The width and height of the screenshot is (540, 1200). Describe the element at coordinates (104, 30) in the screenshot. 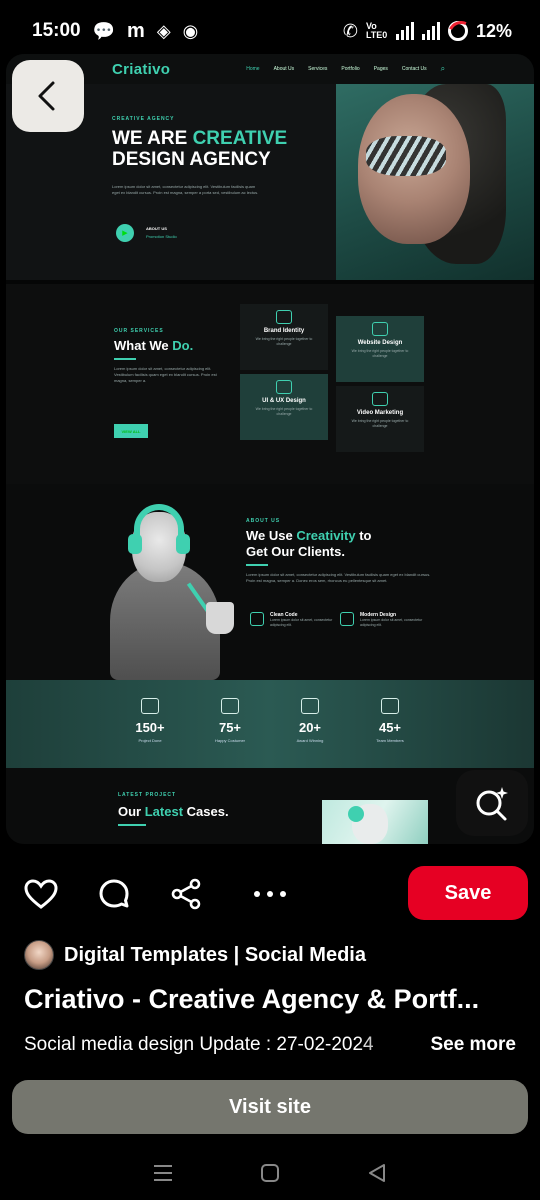

I see `chat-bubble-icon: 💬` at that location.